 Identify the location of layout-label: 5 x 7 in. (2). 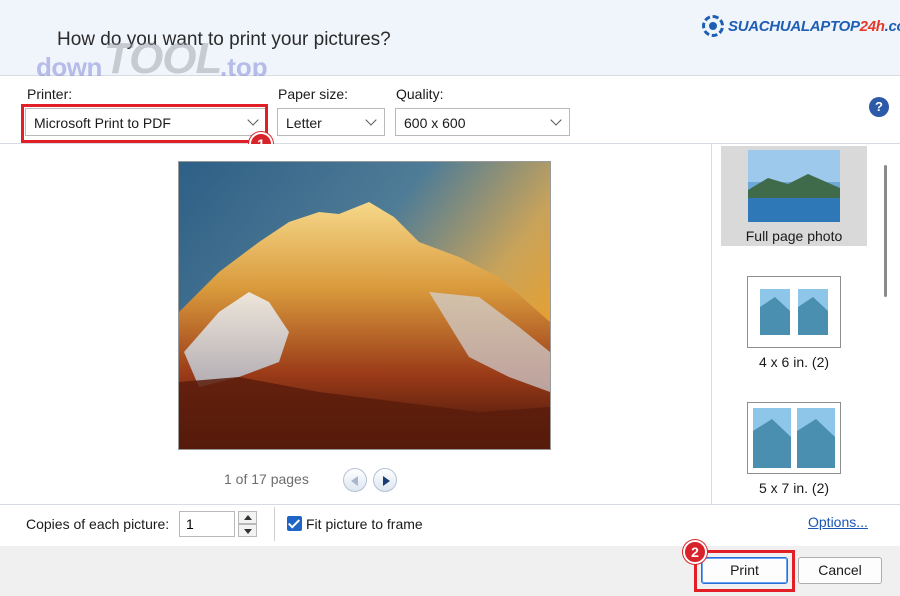
(794, 488).